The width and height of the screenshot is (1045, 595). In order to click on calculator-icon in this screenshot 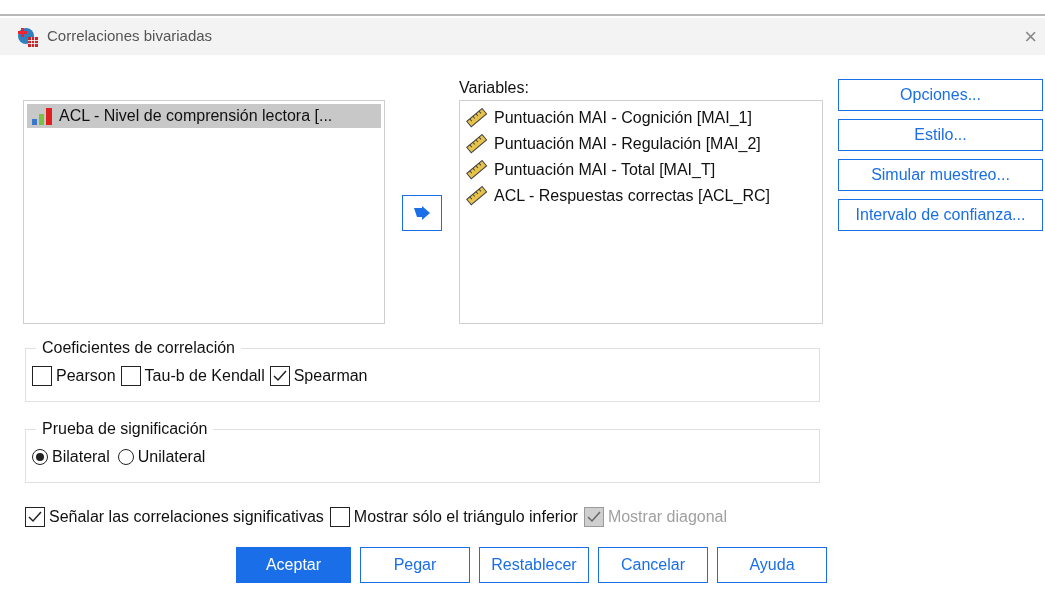, I will do `click(28, 36)`.